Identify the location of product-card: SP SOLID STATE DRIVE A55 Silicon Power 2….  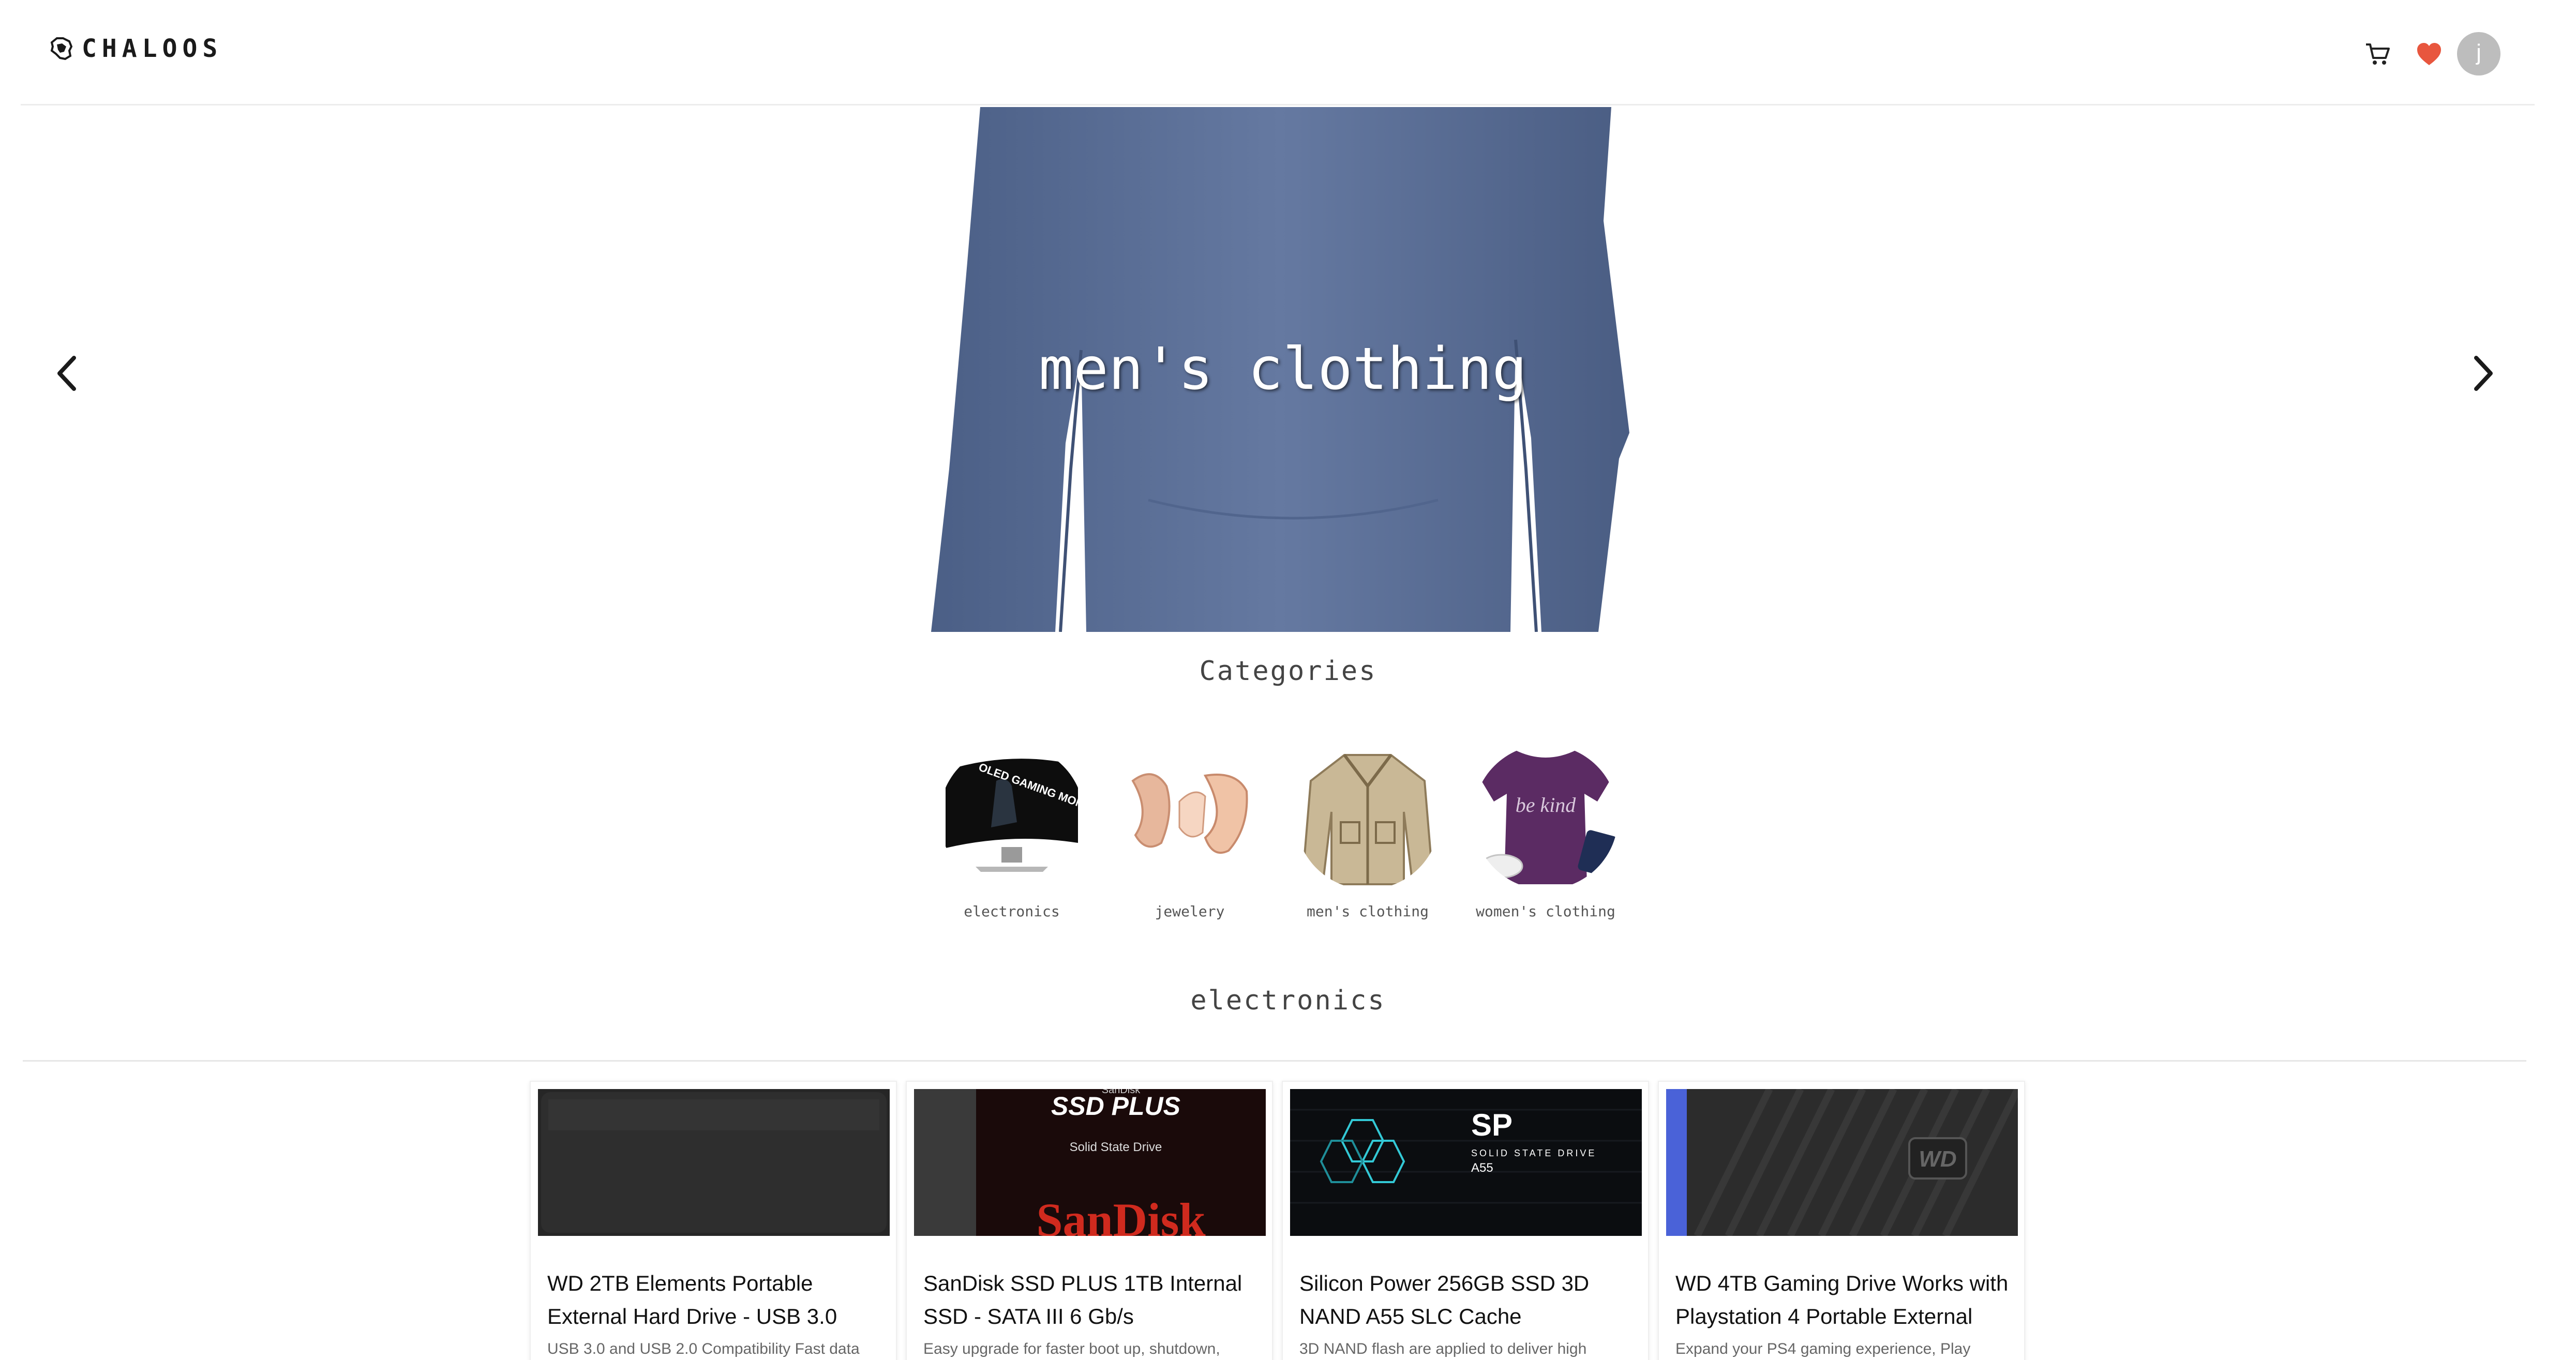
(1465, 1220).